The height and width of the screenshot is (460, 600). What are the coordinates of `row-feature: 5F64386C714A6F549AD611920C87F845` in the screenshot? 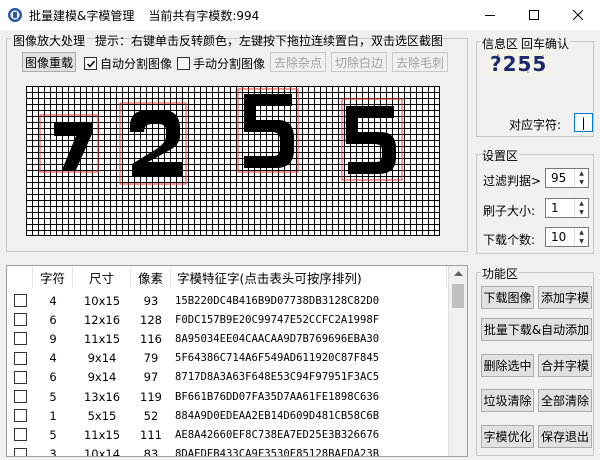 It's located at (277, 358).